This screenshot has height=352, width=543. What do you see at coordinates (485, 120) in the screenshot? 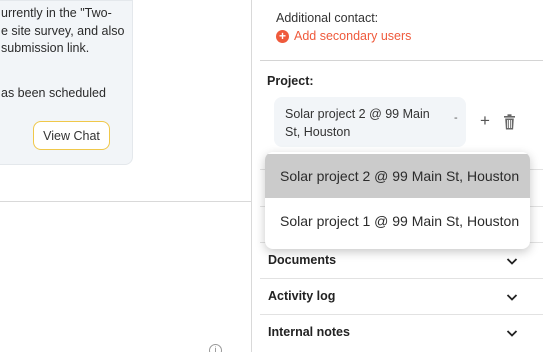
I see `add-project-icon: +` at bounding box center [485, 120].